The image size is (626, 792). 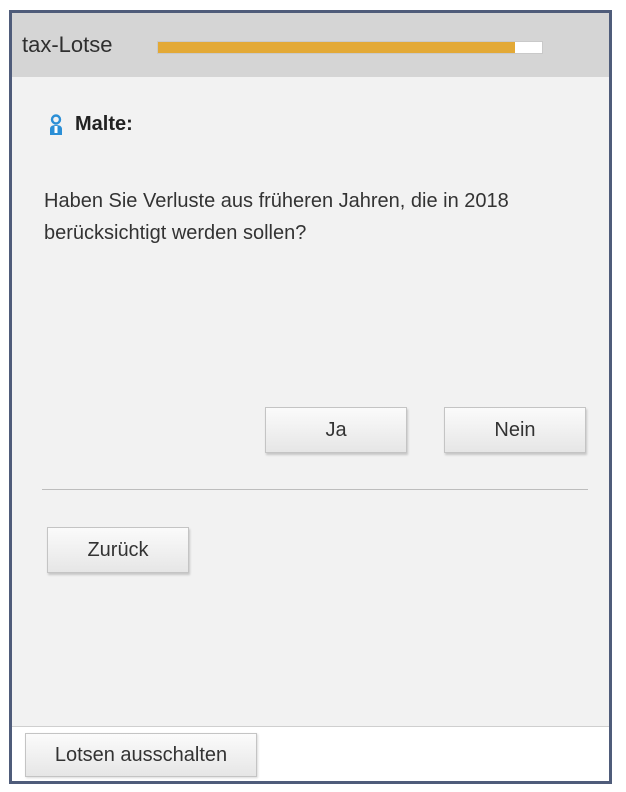 I want to click on footer: Lotsen ausschalten, so click(x=310, y=753).